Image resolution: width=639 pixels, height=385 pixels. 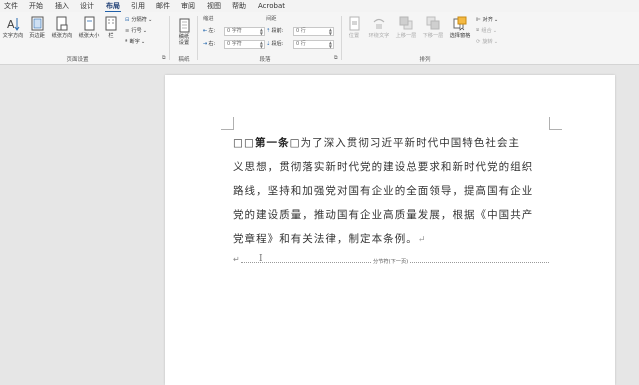 What do you see at coordinates (391, 261) in the screenshot?
I see `section-break-label: 分节符(下一页)` at bounding box center [391, 261].